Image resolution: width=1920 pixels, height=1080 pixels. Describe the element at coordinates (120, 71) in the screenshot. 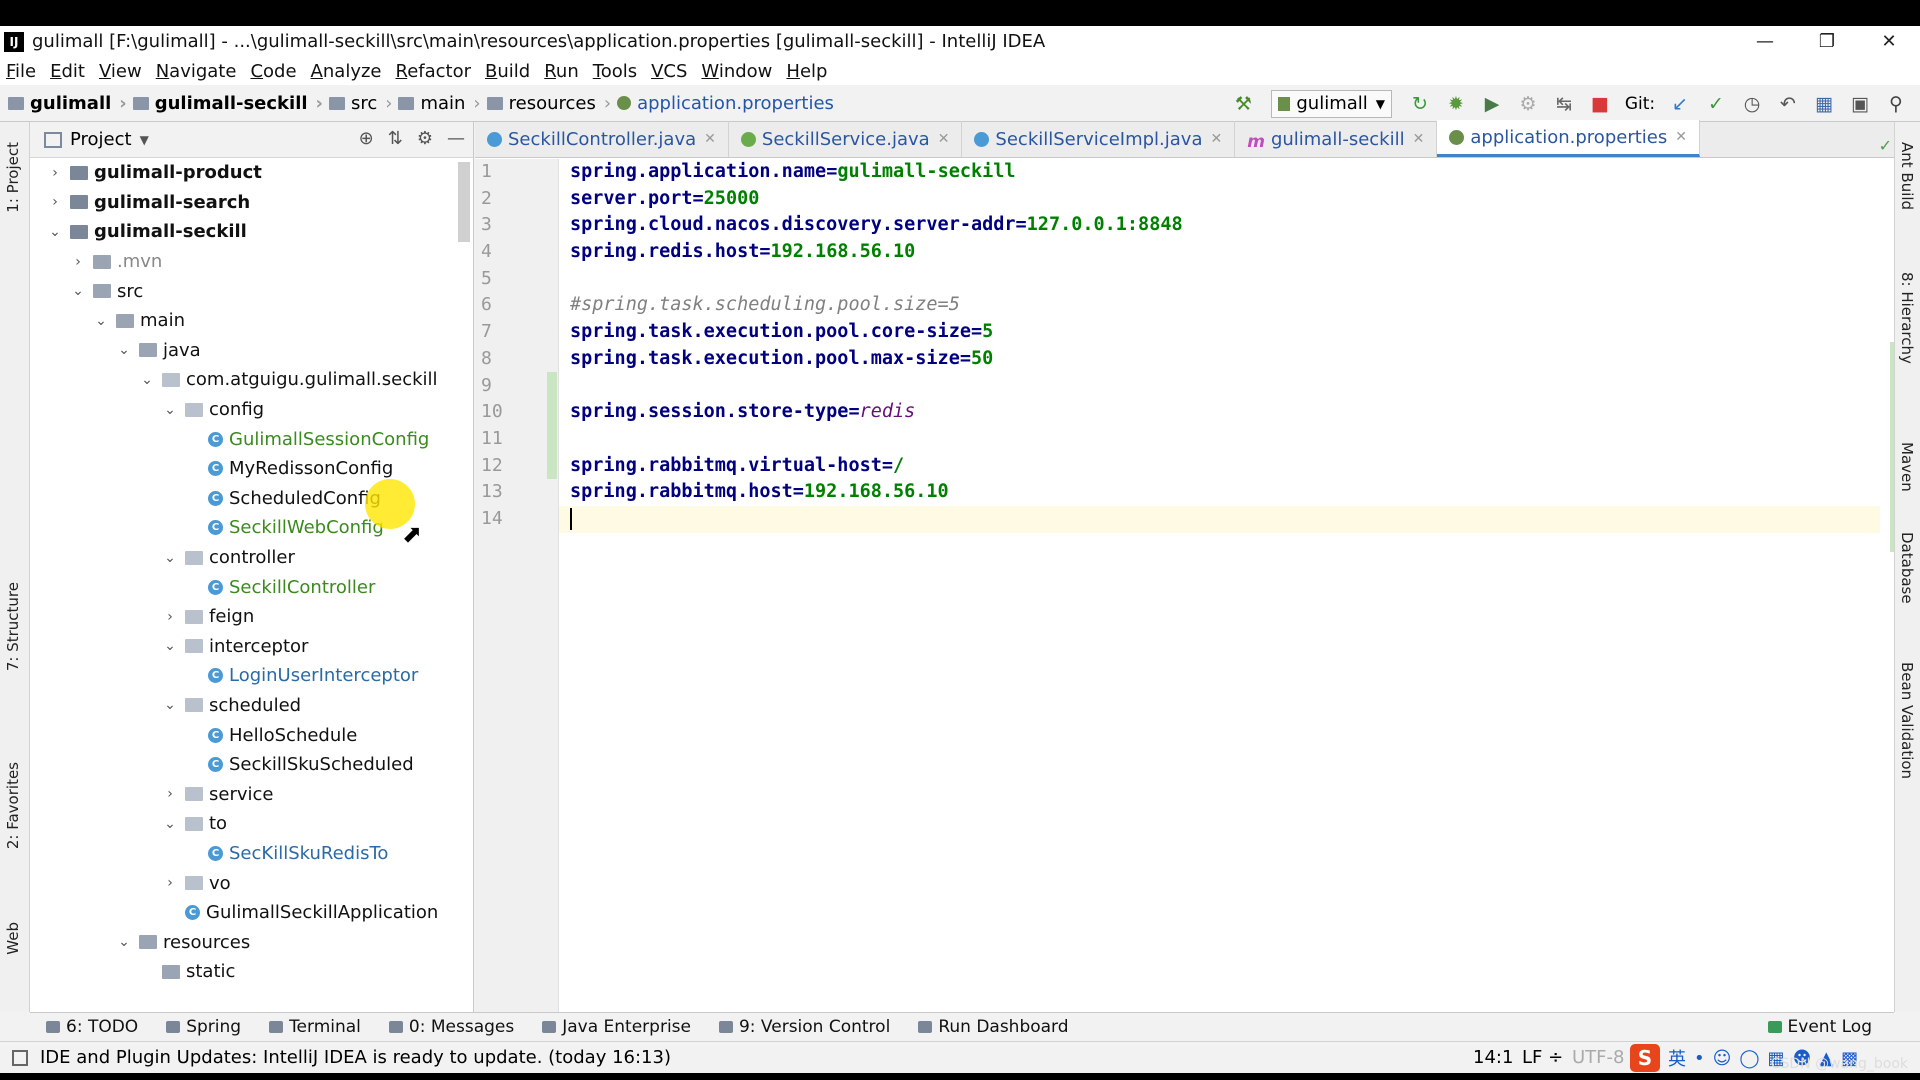

I see `menu-item-view: View` at that location.